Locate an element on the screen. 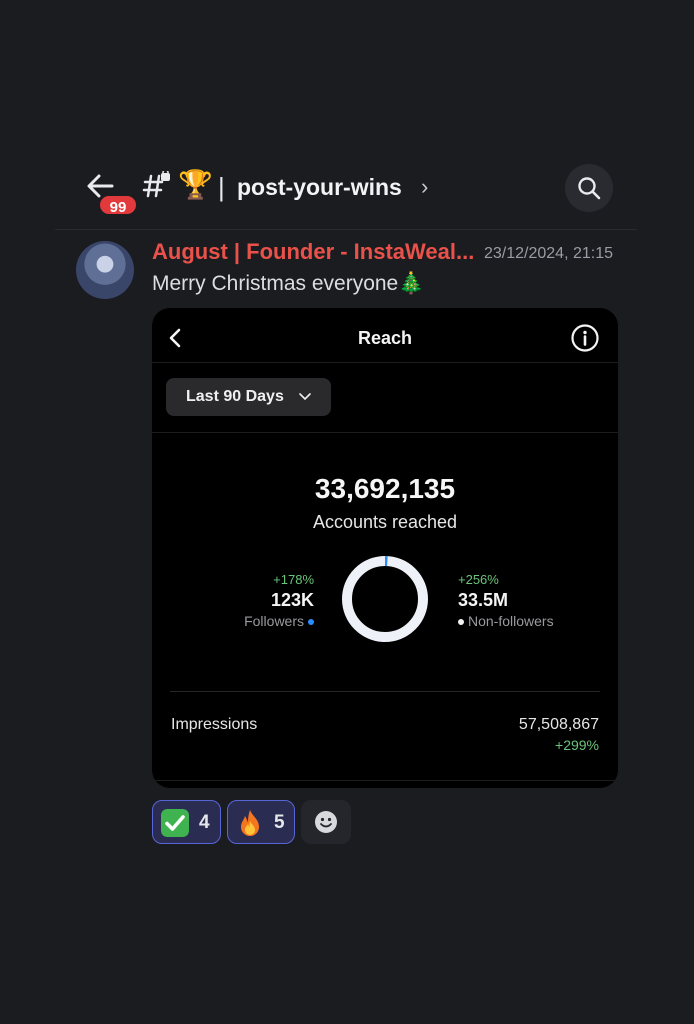  followers-stat: +178% 123K Followers is located at coordinates (263, 601).